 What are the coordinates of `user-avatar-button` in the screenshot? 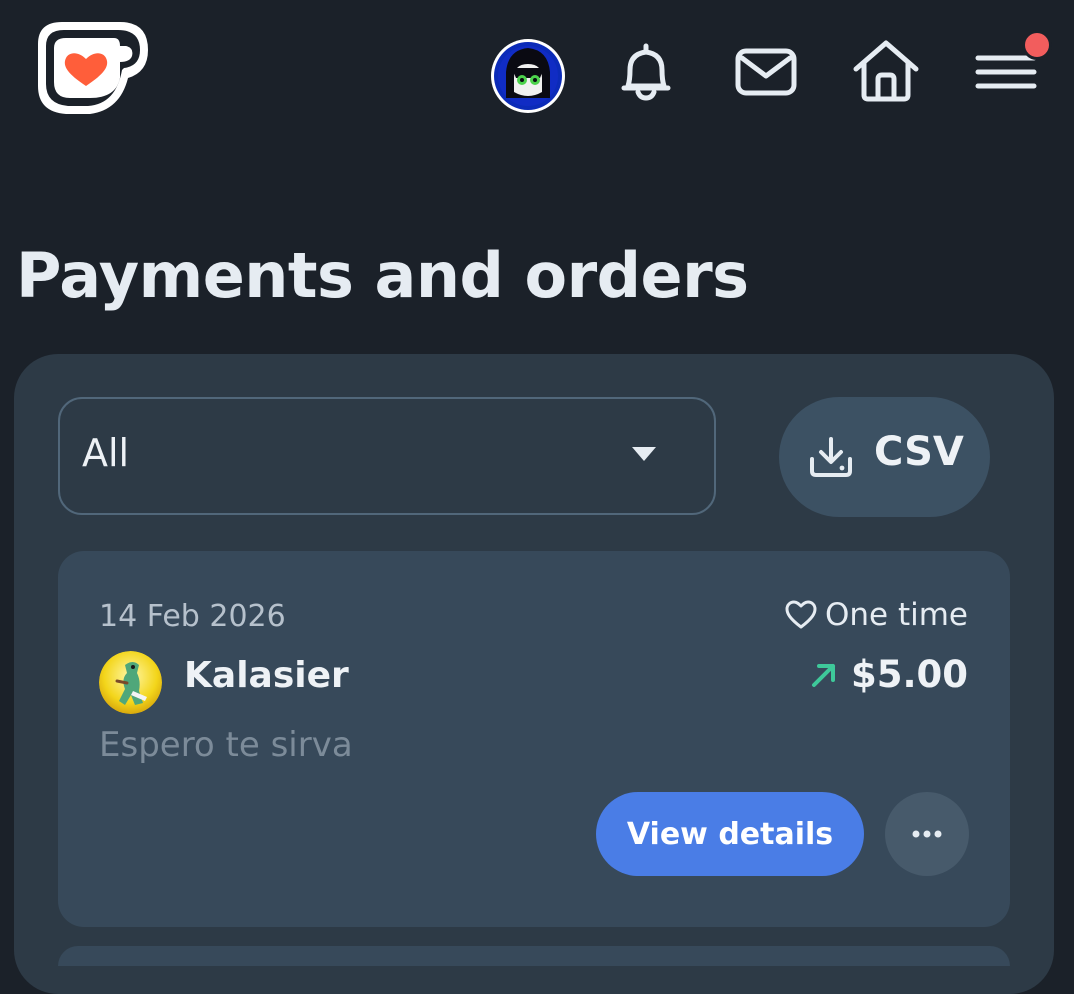 It's located at (528, 76).